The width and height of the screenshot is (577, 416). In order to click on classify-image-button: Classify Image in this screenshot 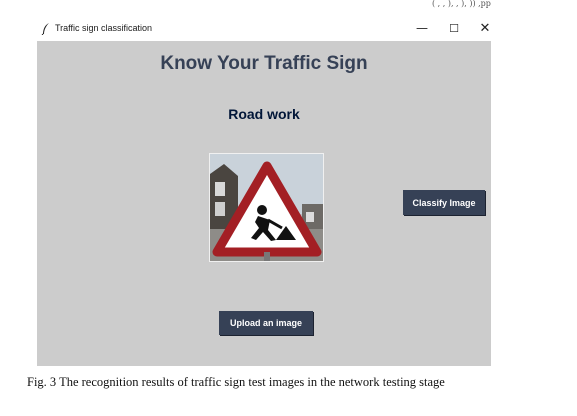, I will do `click(444, 202)`.